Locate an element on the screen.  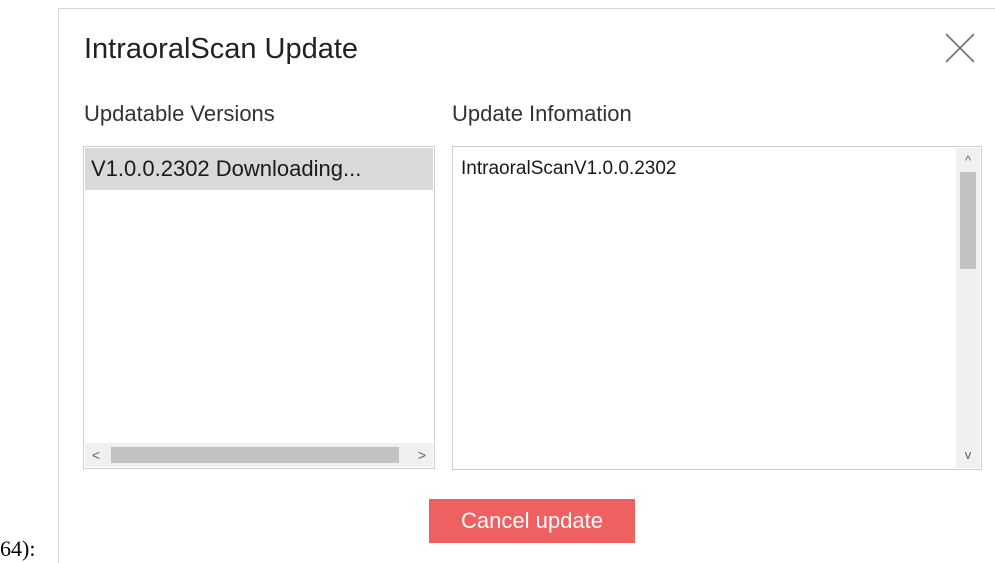
horizontal-scrollbar: < > is located at coordinates (259, 455).